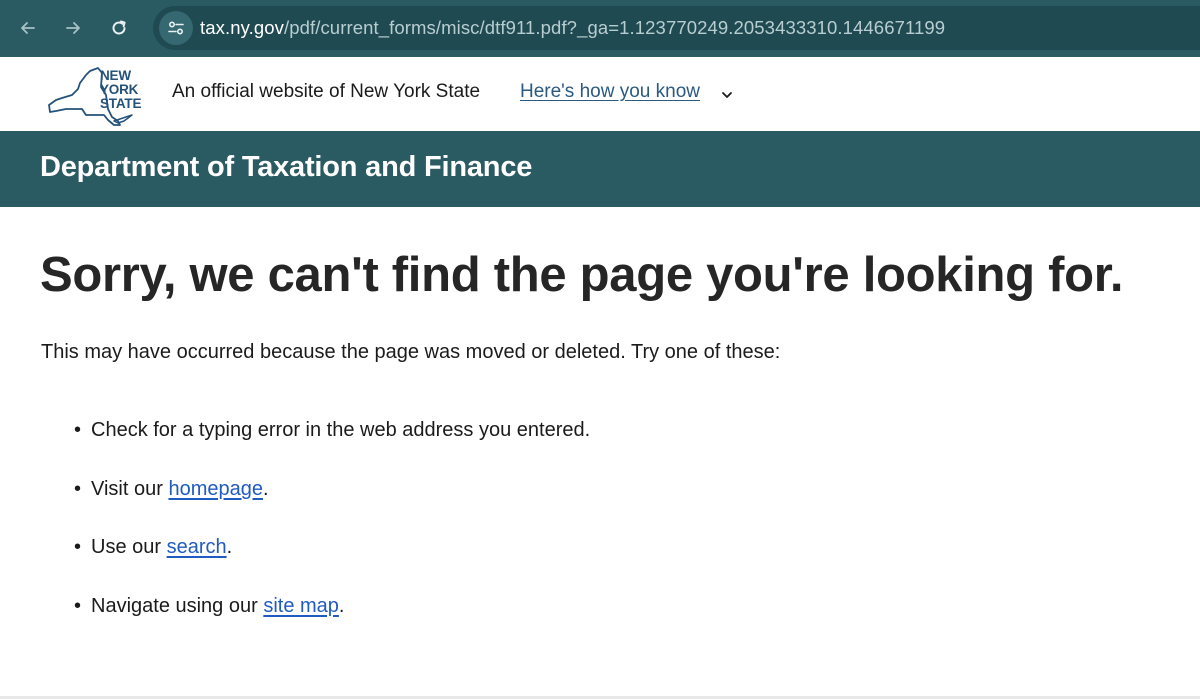 This screenshot has width=1200, height=699. I want to click on official-website-text: An official website of New York State, so click(326, 91).